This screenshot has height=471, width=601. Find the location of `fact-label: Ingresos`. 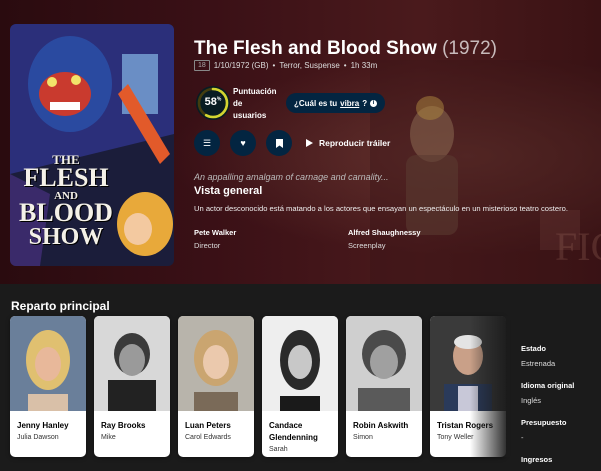

fact-label: Ingresos is located at coordinates (537, 459).